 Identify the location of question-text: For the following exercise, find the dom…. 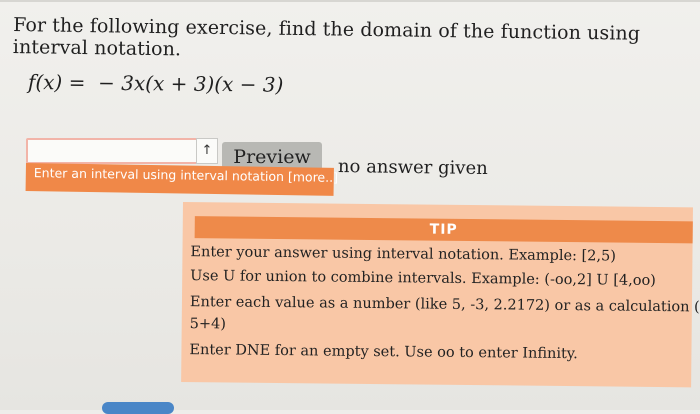
(326, 37).